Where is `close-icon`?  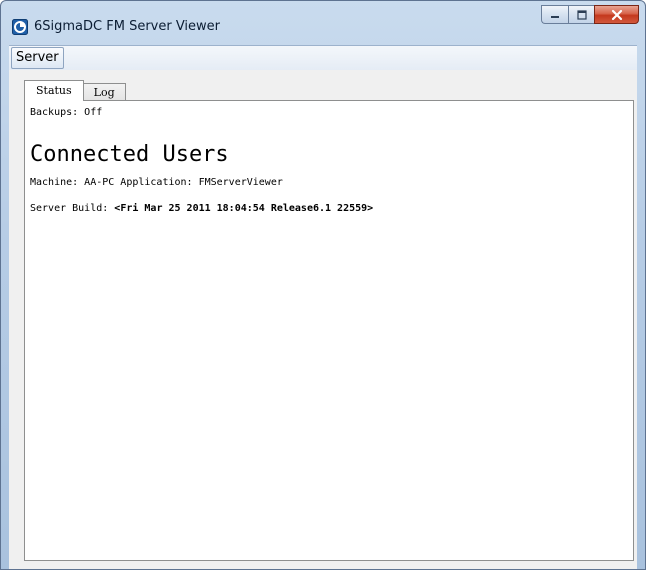
close-icon is located at coordinates (616, 14).